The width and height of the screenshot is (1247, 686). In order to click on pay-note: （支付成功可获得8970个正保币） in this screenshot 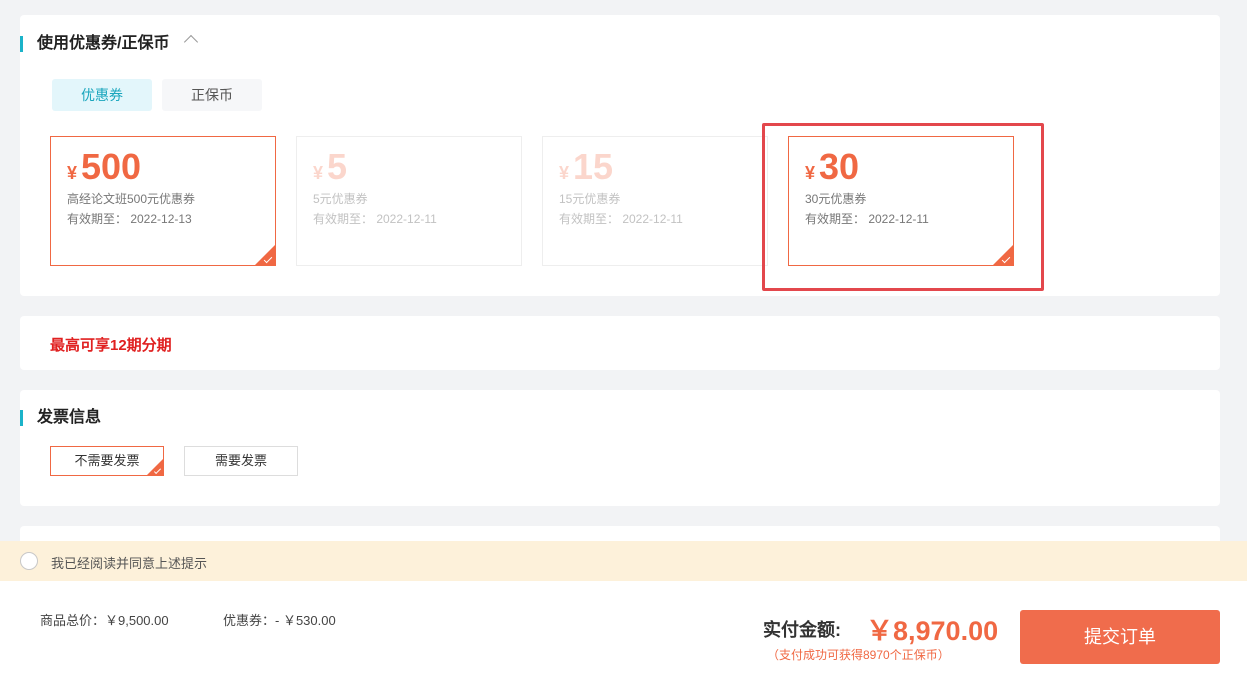, I will do `click(858, 654)`.